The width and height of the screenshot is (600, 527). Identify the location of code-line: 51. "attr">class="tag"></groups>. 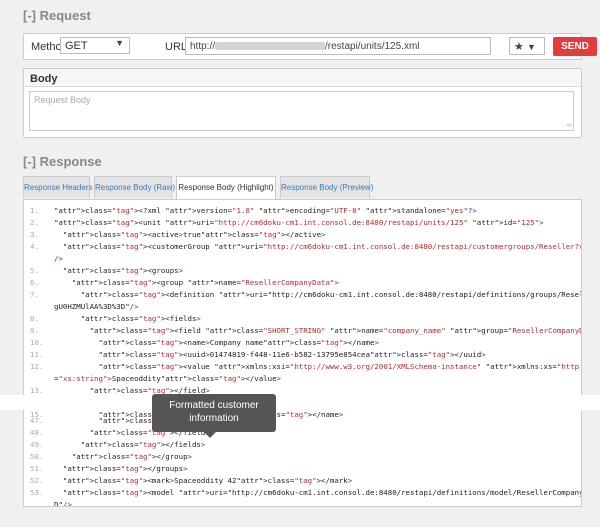
(302, 470).